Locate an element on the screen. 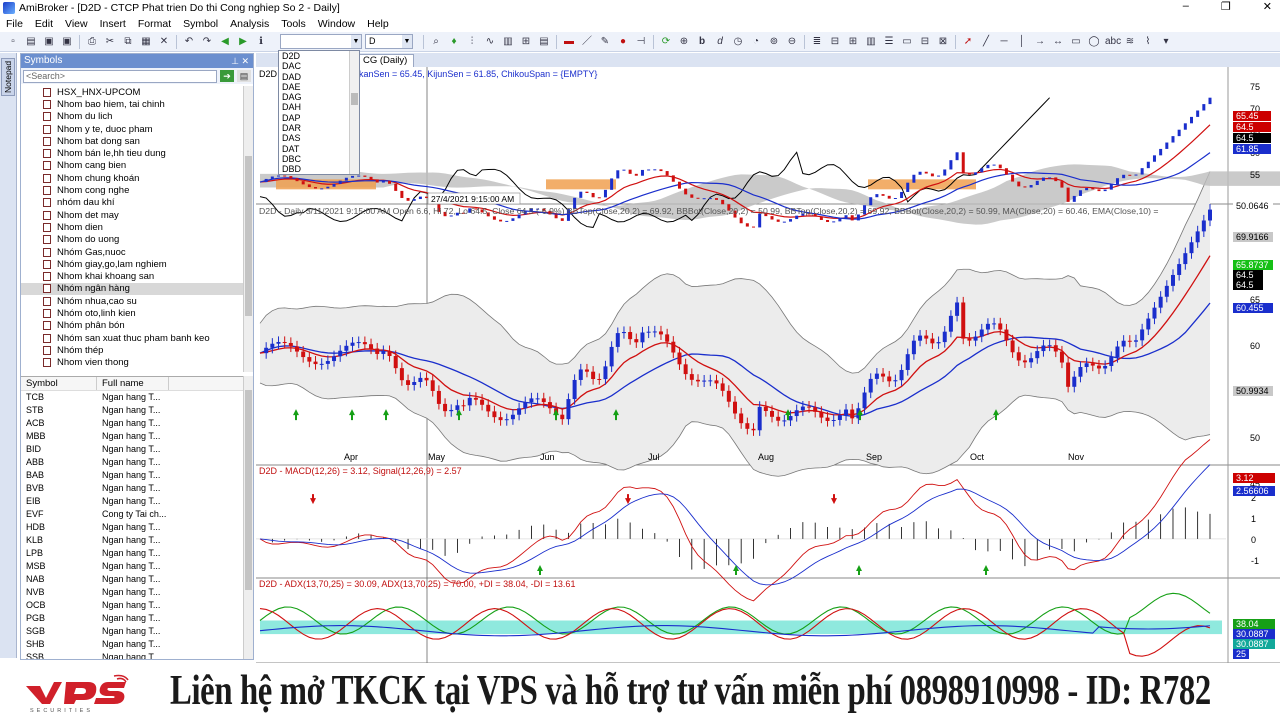 This screenshot has width=1280, height=720. color-icon: ▬ is located at coordinates (569, 42).